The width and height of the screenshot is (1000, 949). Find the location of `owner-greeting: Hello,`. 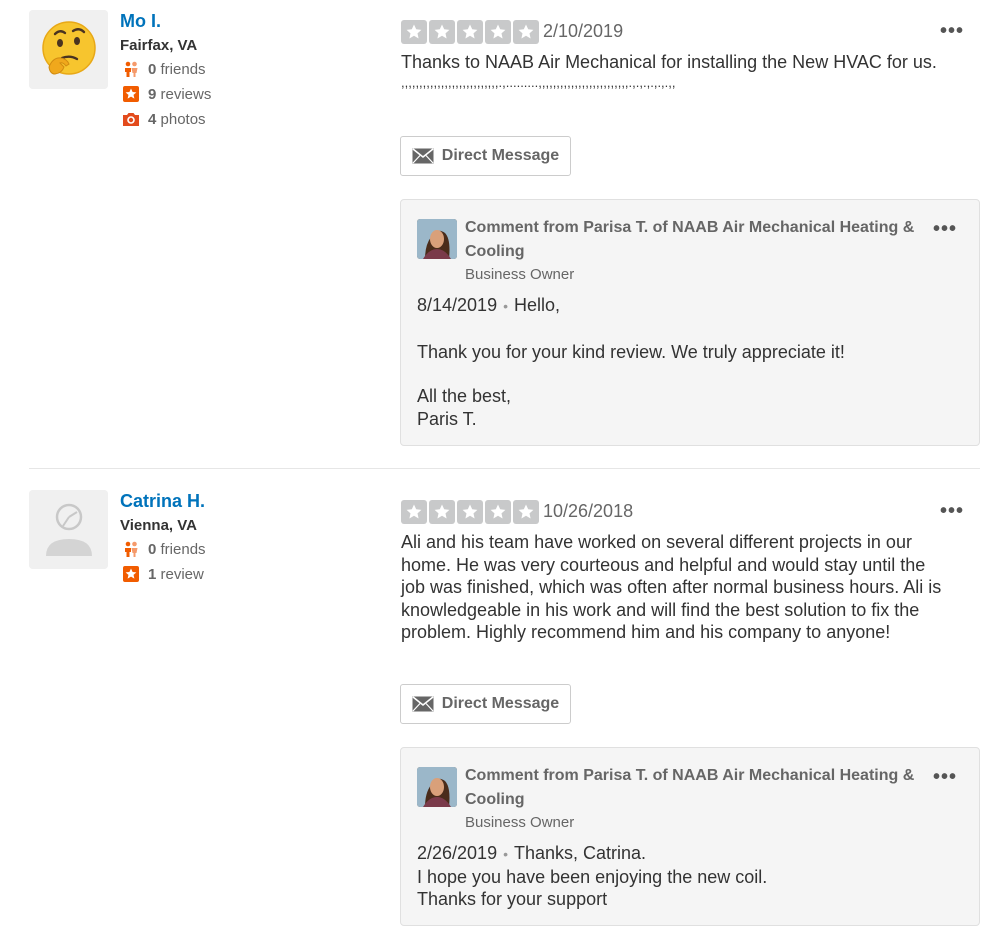

owner-greeting: Hello, is located at coordinates (537, 305).